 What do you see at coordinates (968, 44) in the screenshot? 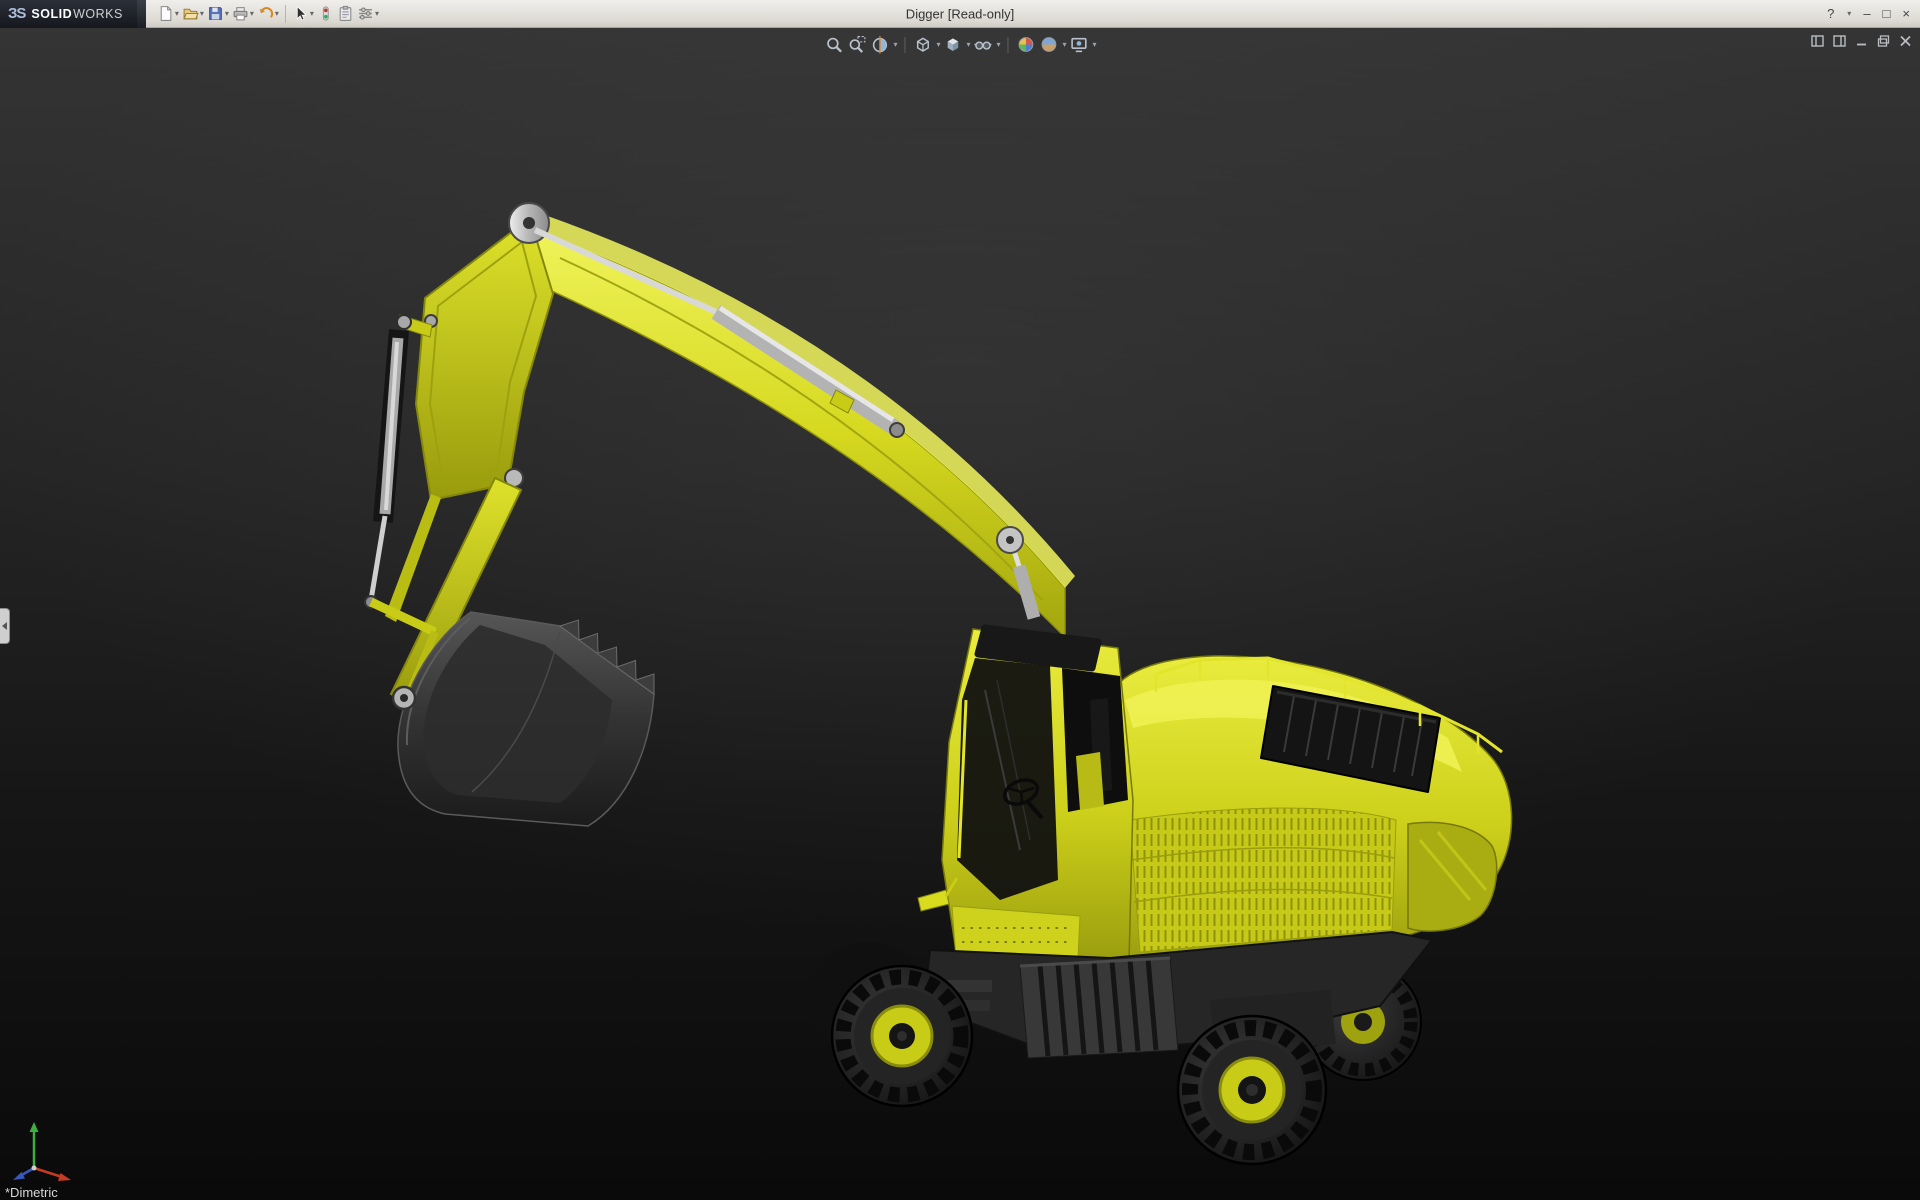
I see `display-style-caret: ▾` at bounding box center [968, 44].